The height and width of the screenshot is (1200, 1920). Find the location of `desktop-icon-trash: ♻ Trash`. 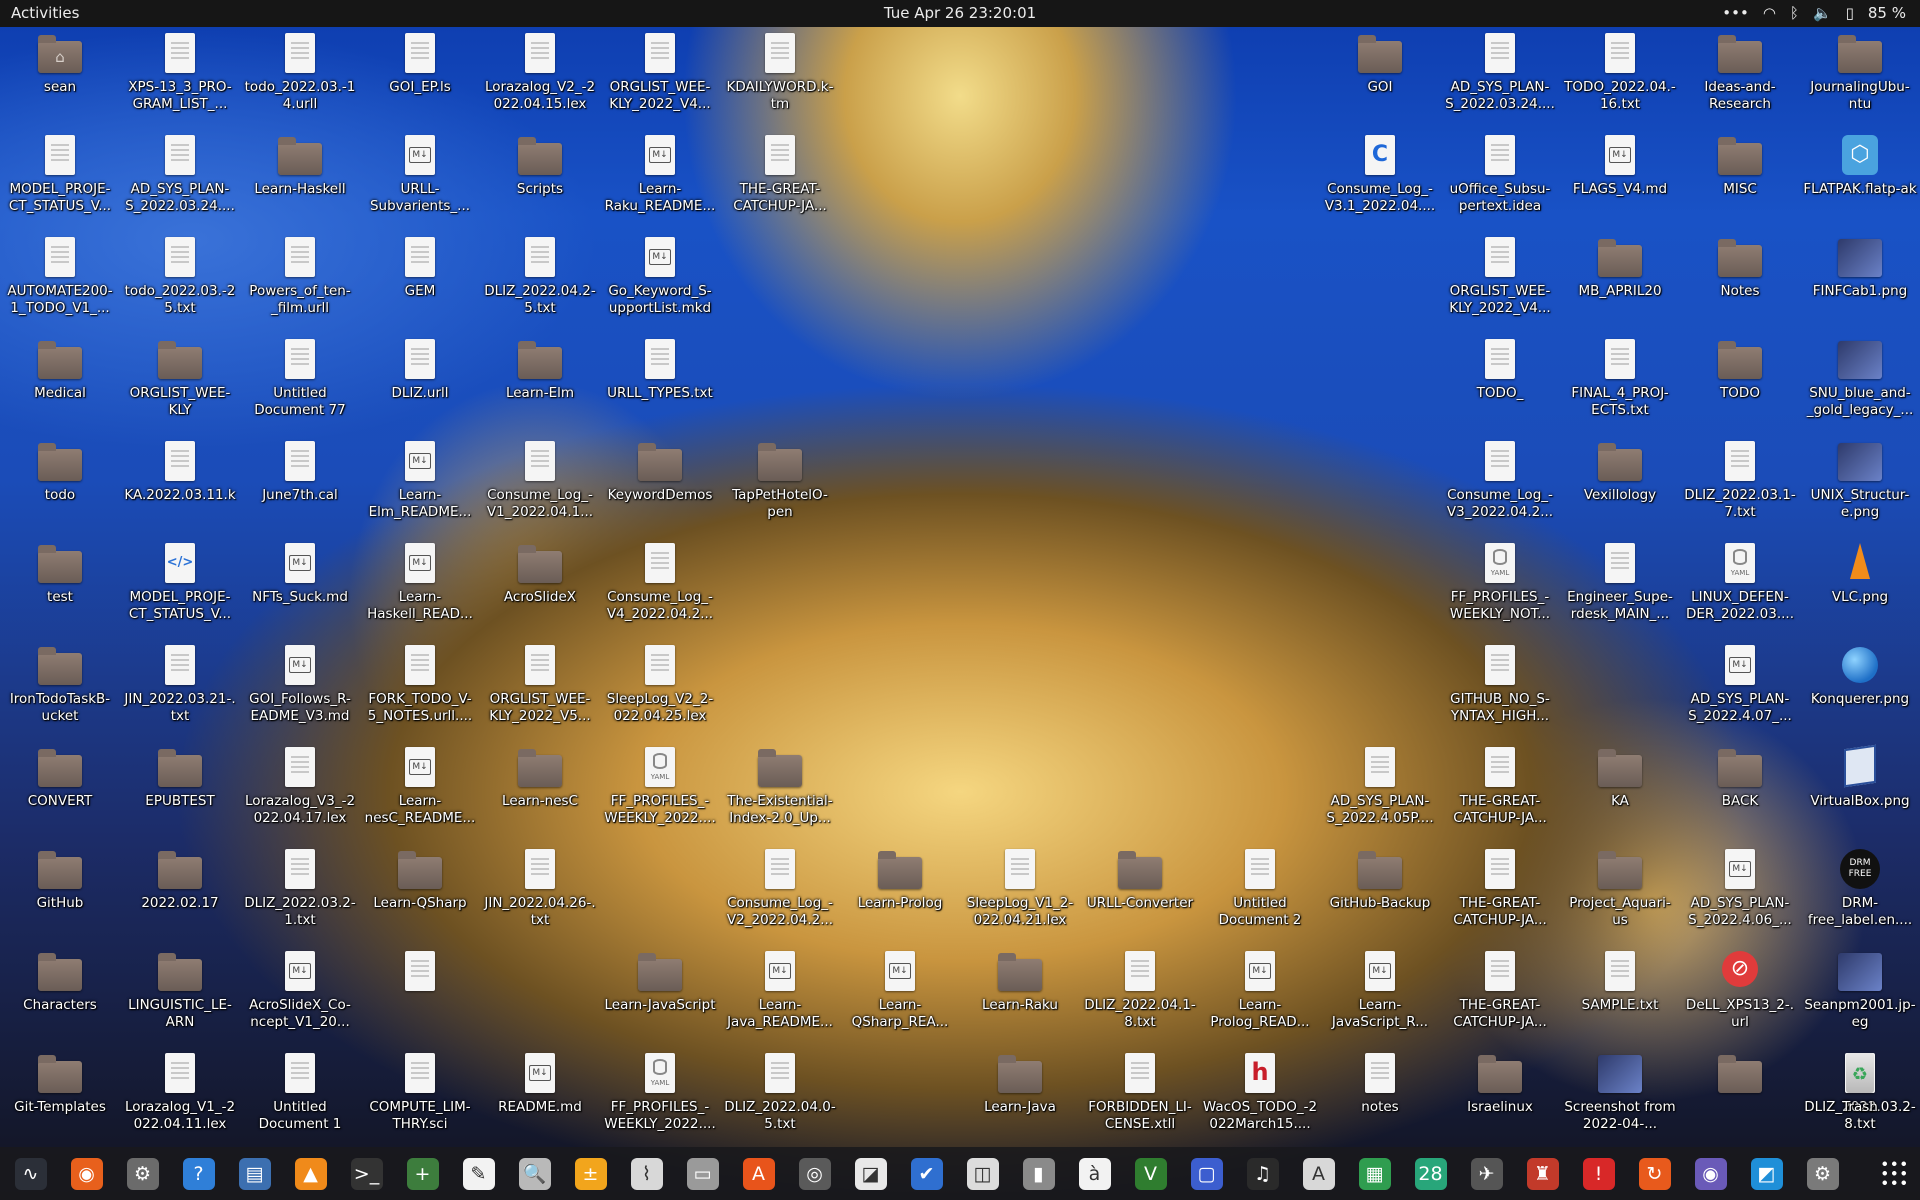

desktop-icon-trash: ♻ Trash is located at coordinates (1860, 1083).